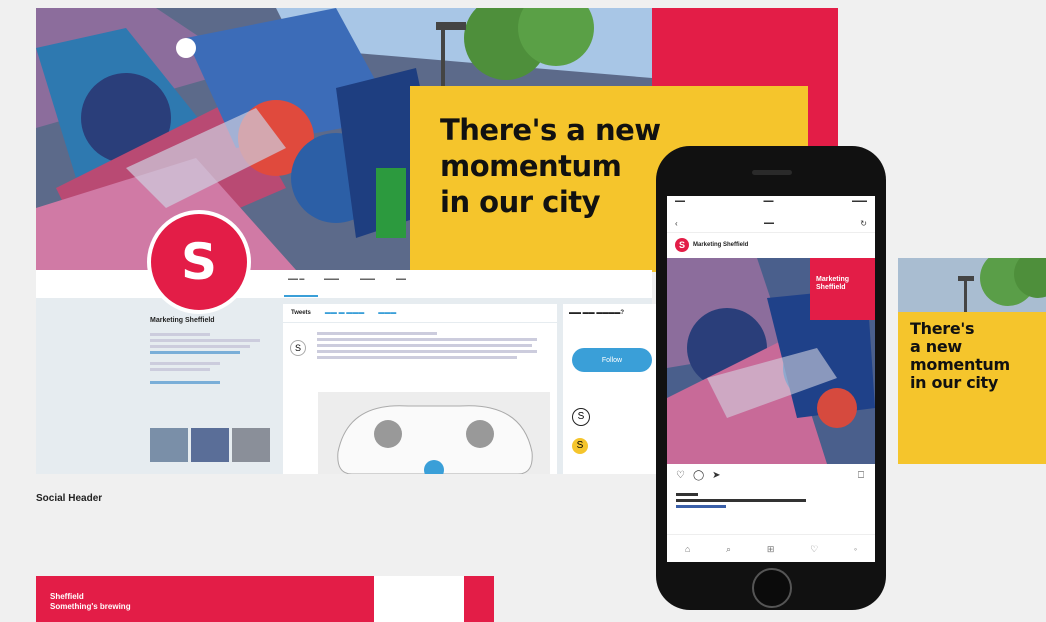 The image size is (1046, 622). I want to click on comment-icon: ◯, so click(698, 475).